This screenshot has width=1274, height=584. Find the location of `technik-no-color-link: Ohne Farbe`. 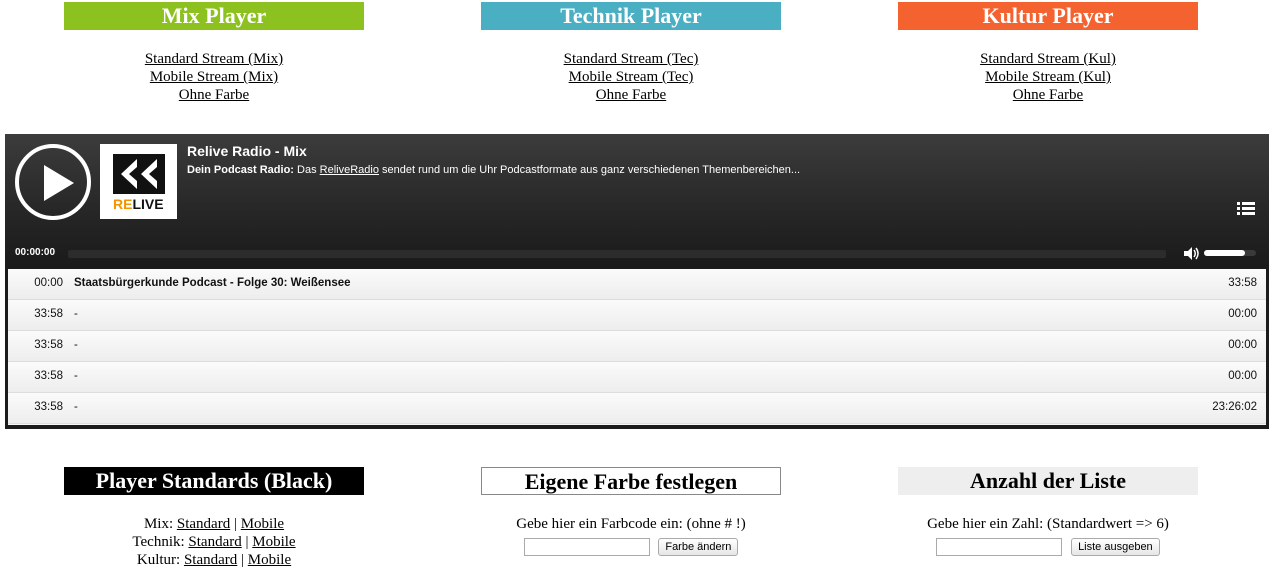

technik-no-color-link: Ohne Farbe is located at coordinates (631, 95).